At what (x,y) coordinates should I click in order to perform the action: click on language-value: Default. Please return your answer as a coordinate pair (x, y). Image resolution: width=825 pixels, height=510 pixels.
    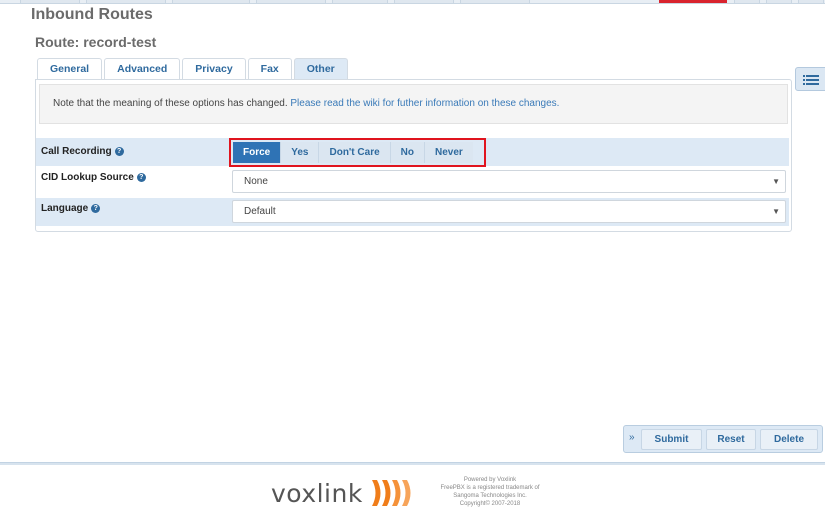
    Looking at the image, I should click on (260, 211).